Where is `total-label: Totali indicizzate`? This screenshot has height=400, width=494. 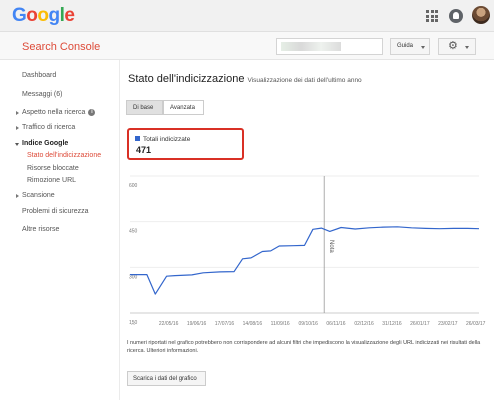 total-label: Totali indicizzate is located at coordinates (167, 139).